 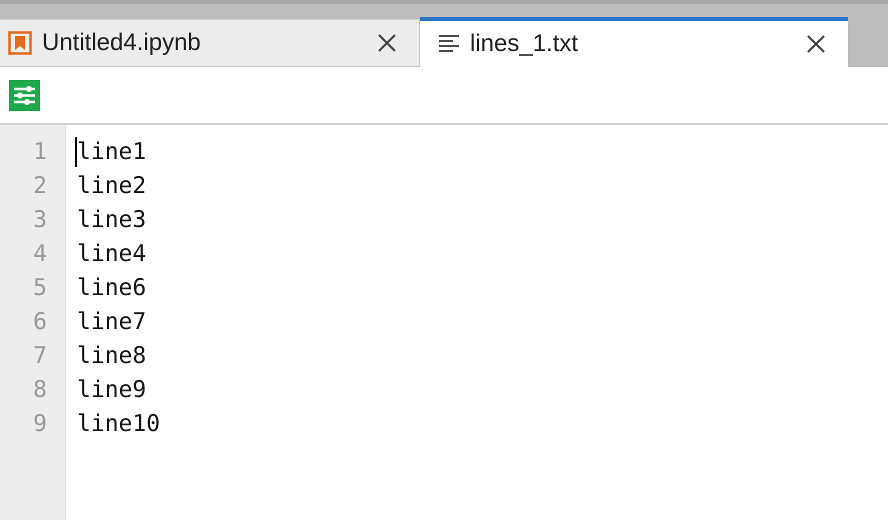 What do you see at coordinates (111, 288) in the screenshot?
I see `code-line: line6` at bounding box center [111, 288].